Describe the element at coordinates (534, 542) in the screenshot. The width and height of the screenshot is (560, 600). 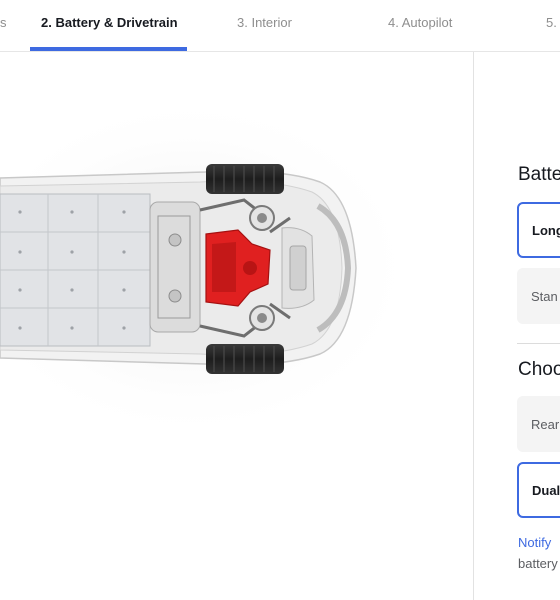
I see `notify-link: Notify` at that location.